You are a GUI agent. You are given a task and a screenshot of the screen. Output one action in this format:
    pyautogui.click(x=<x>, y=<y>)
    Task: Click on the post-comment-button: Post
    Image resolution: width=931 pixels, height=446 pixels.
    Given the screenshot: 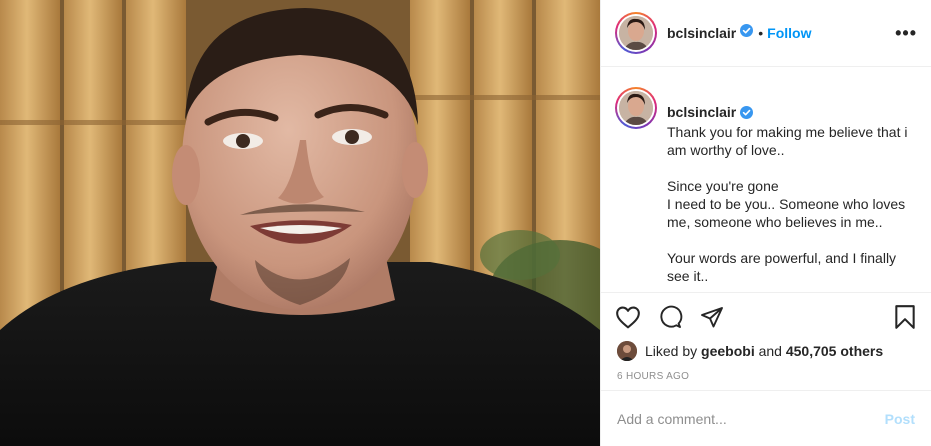 What is the action you would take?
    pyautogui.click(x=900, y=419)
    